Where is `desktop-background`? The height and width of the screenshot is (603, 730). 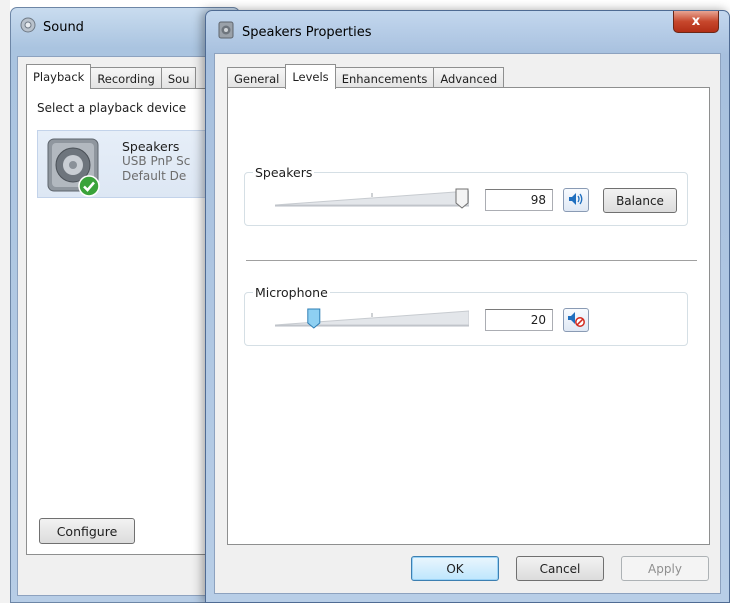
desktop-background is located at coordinates (5, 301).